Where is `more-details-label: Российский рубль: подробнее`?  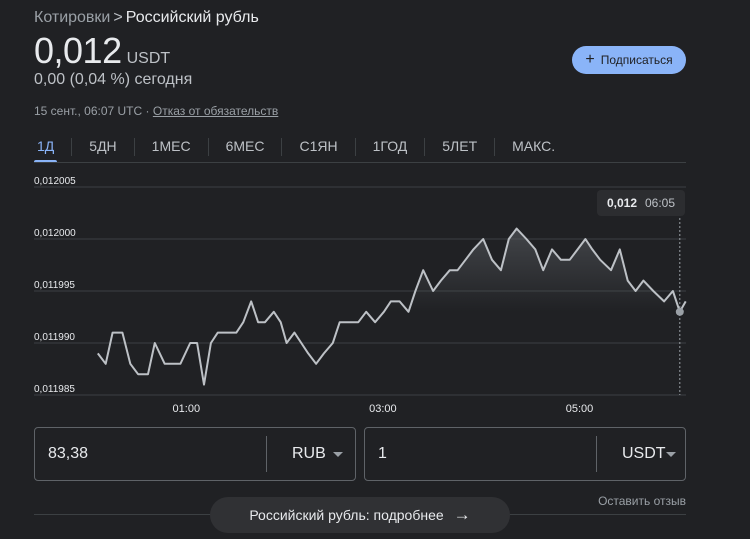 more-details-label: Российский рубль: подробнее is located at coordinates (346, 515).